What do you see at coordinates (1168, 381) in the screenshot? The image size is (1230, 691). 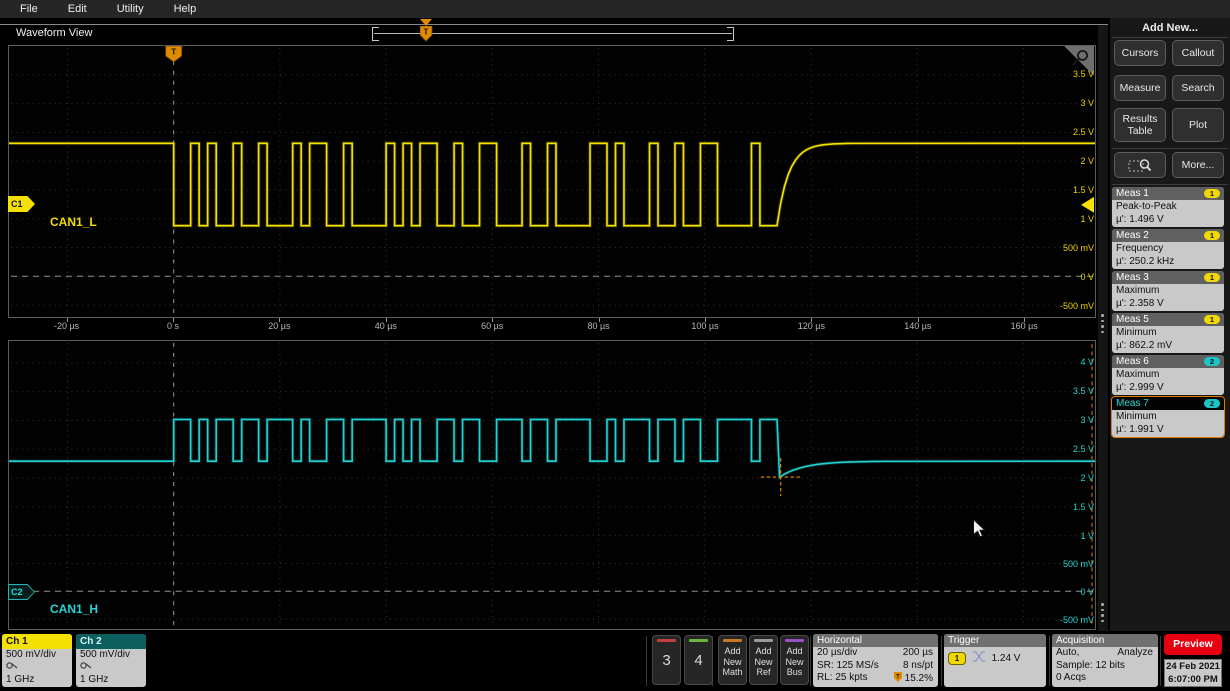 I see `meas-card-body: Maximum µ': 2.999 V` at bounding box center [1168, 381].